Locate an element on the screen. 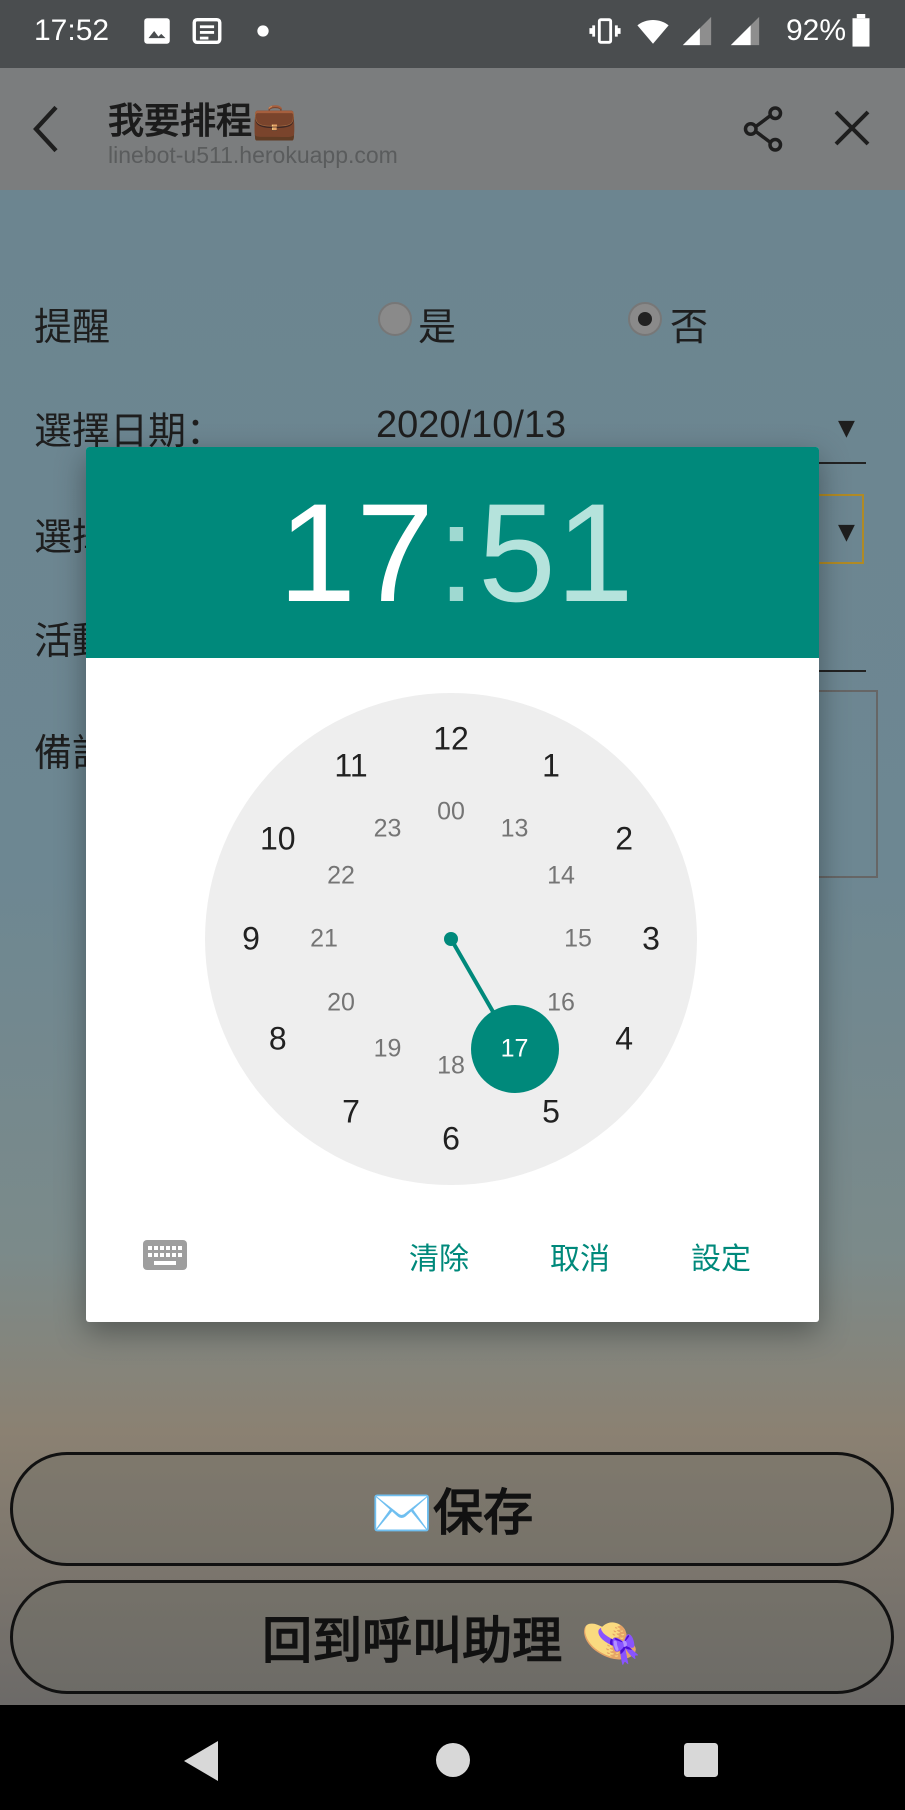 This screenshot has height=1810, width=905. navigation-bar is located at coordinates (452, 1757).